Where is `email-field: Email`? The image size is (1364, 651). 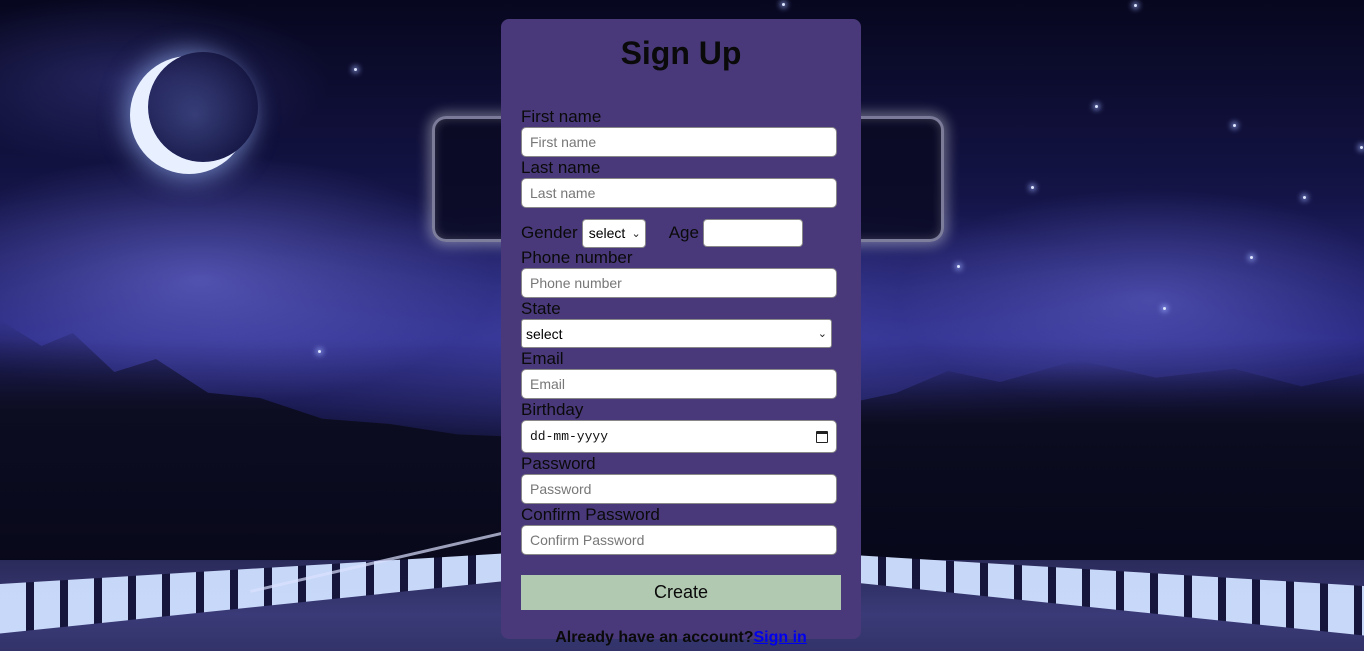 email-field: Email is located at coordinates (679, 384).